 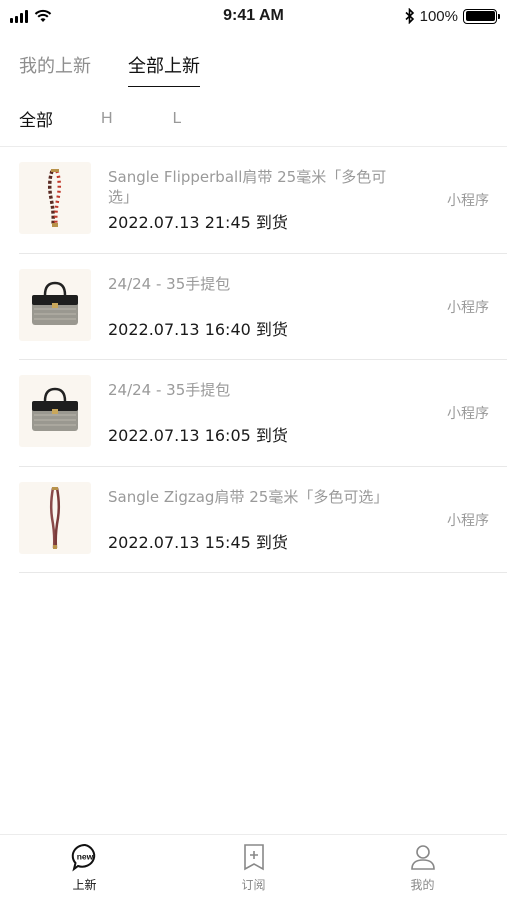 I want to click on top-tabs: 我的上新 全部上新, so click(x=109, y=69).